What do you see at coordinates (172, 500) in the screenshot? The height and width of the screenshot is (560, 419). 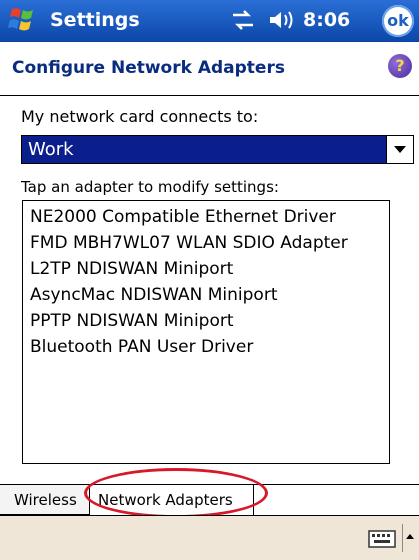 I see `tab-network-adapters: Network Adapters` at bounding box center [172, 500].